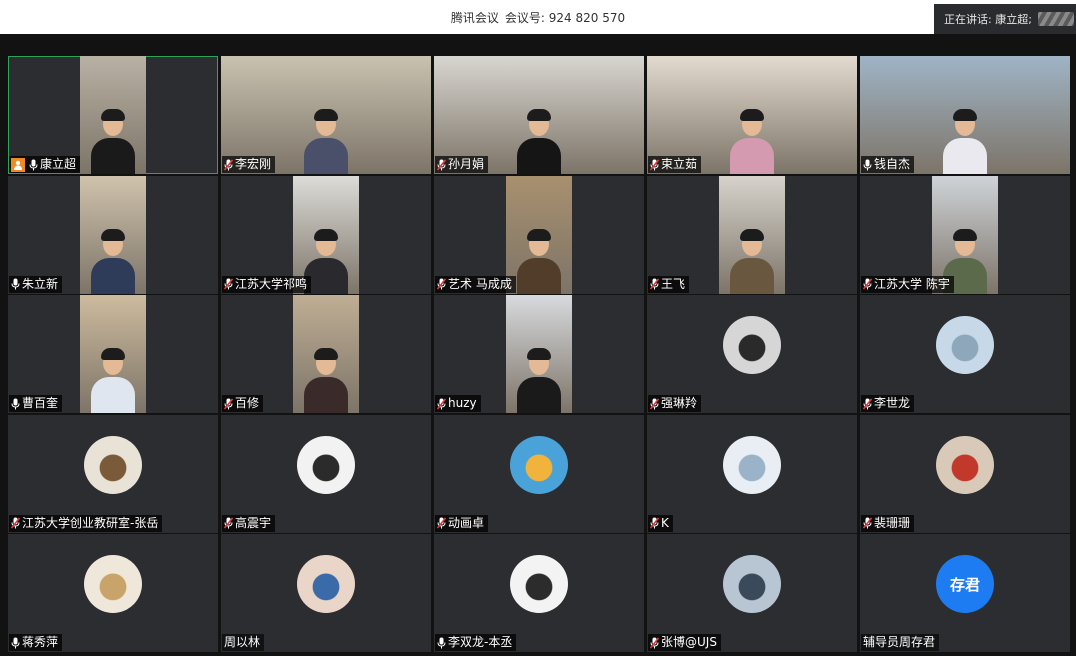  Describe the element at coordinates (253, 522) in the screenshot. I see `participant-name: 高震宇` at that location.